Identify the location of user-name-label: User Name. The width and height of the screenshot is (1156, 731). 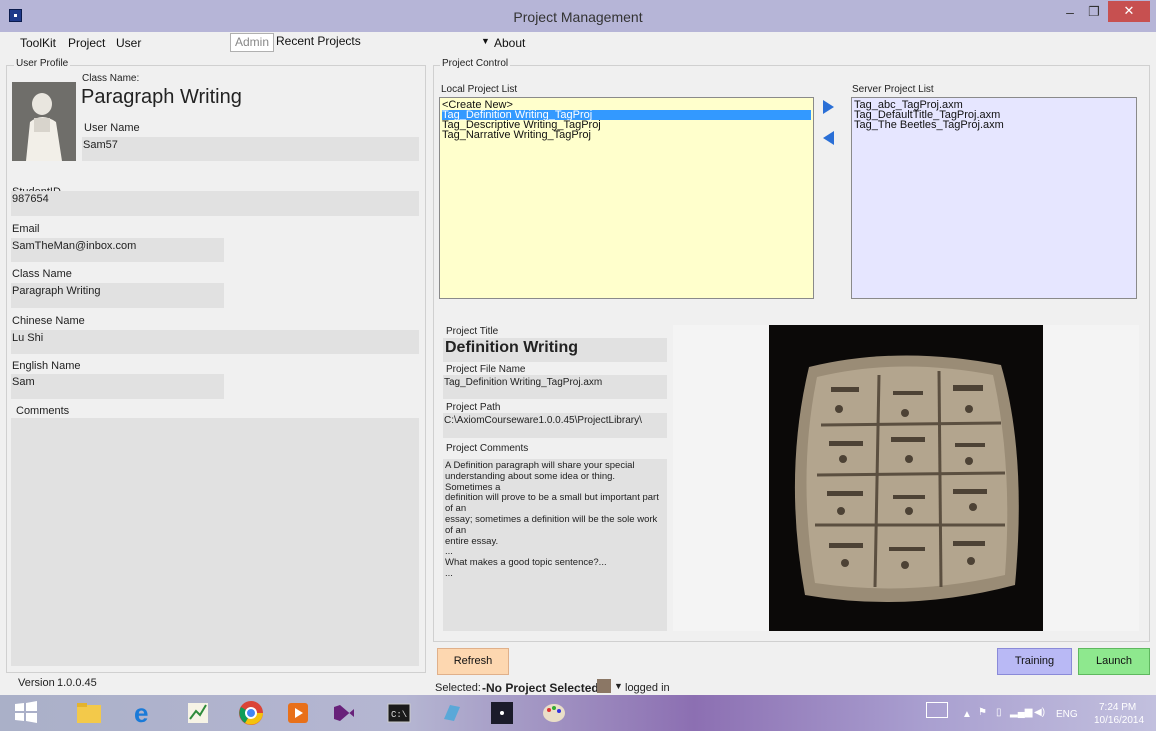
(112, 128).